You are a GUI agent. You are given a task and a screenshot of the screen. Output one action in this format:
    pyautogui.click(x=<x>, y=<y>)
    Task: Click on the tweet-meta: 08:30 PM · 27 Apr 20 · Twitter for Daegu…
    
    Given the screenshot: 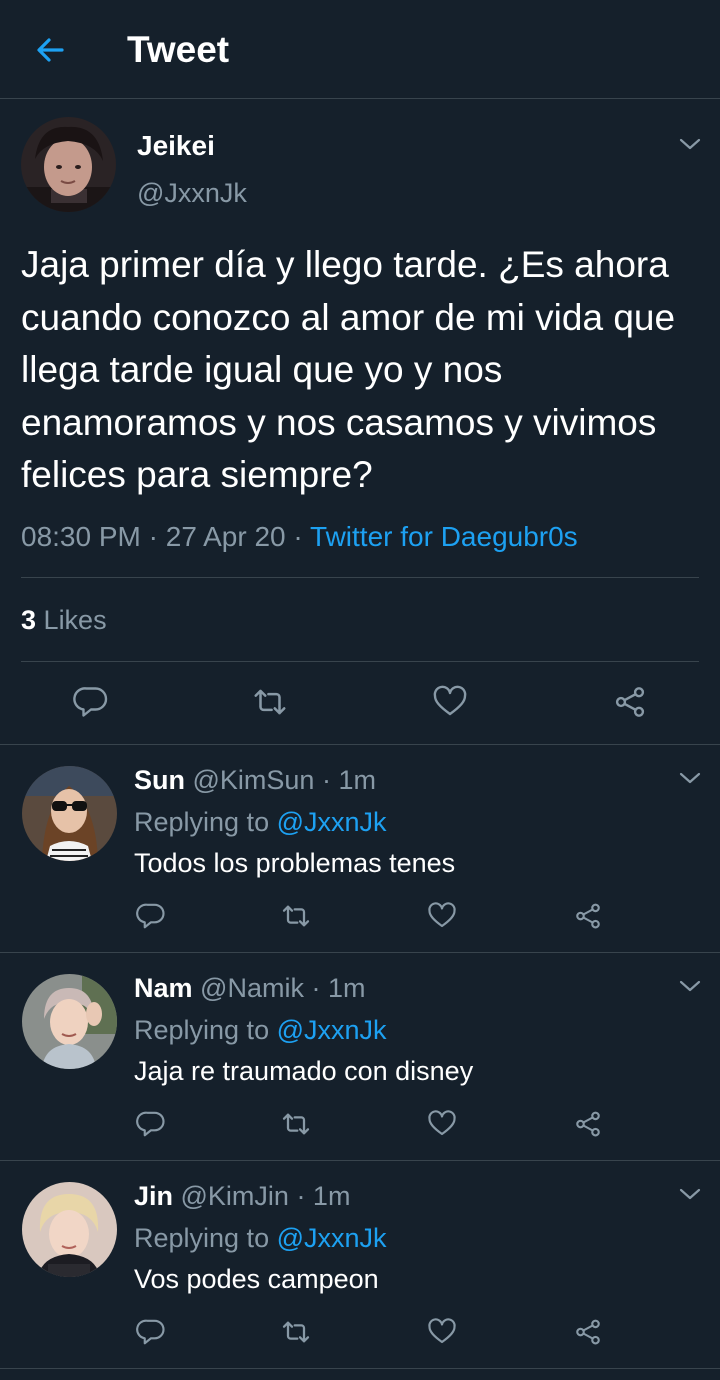 What is the action you would take?
    pyautogui.click(x=299, y=536)
    